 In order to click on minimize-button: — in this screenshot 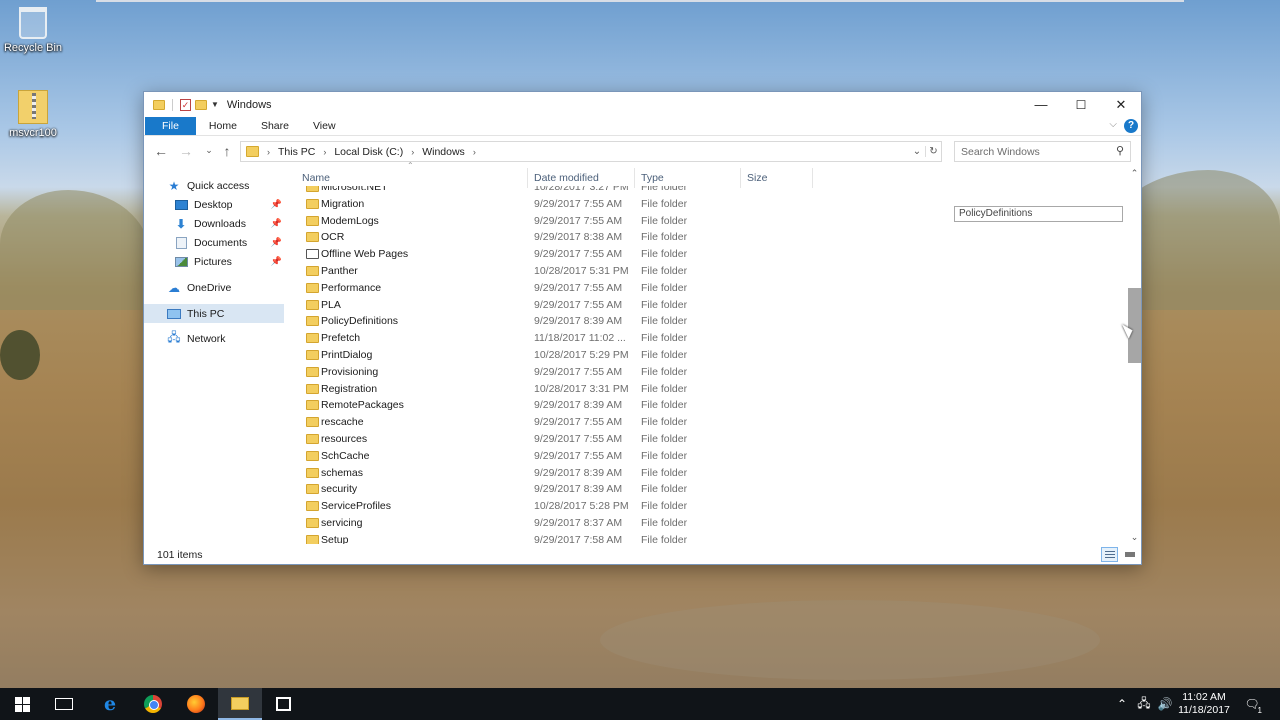, I will do `click(1041, 104)`.